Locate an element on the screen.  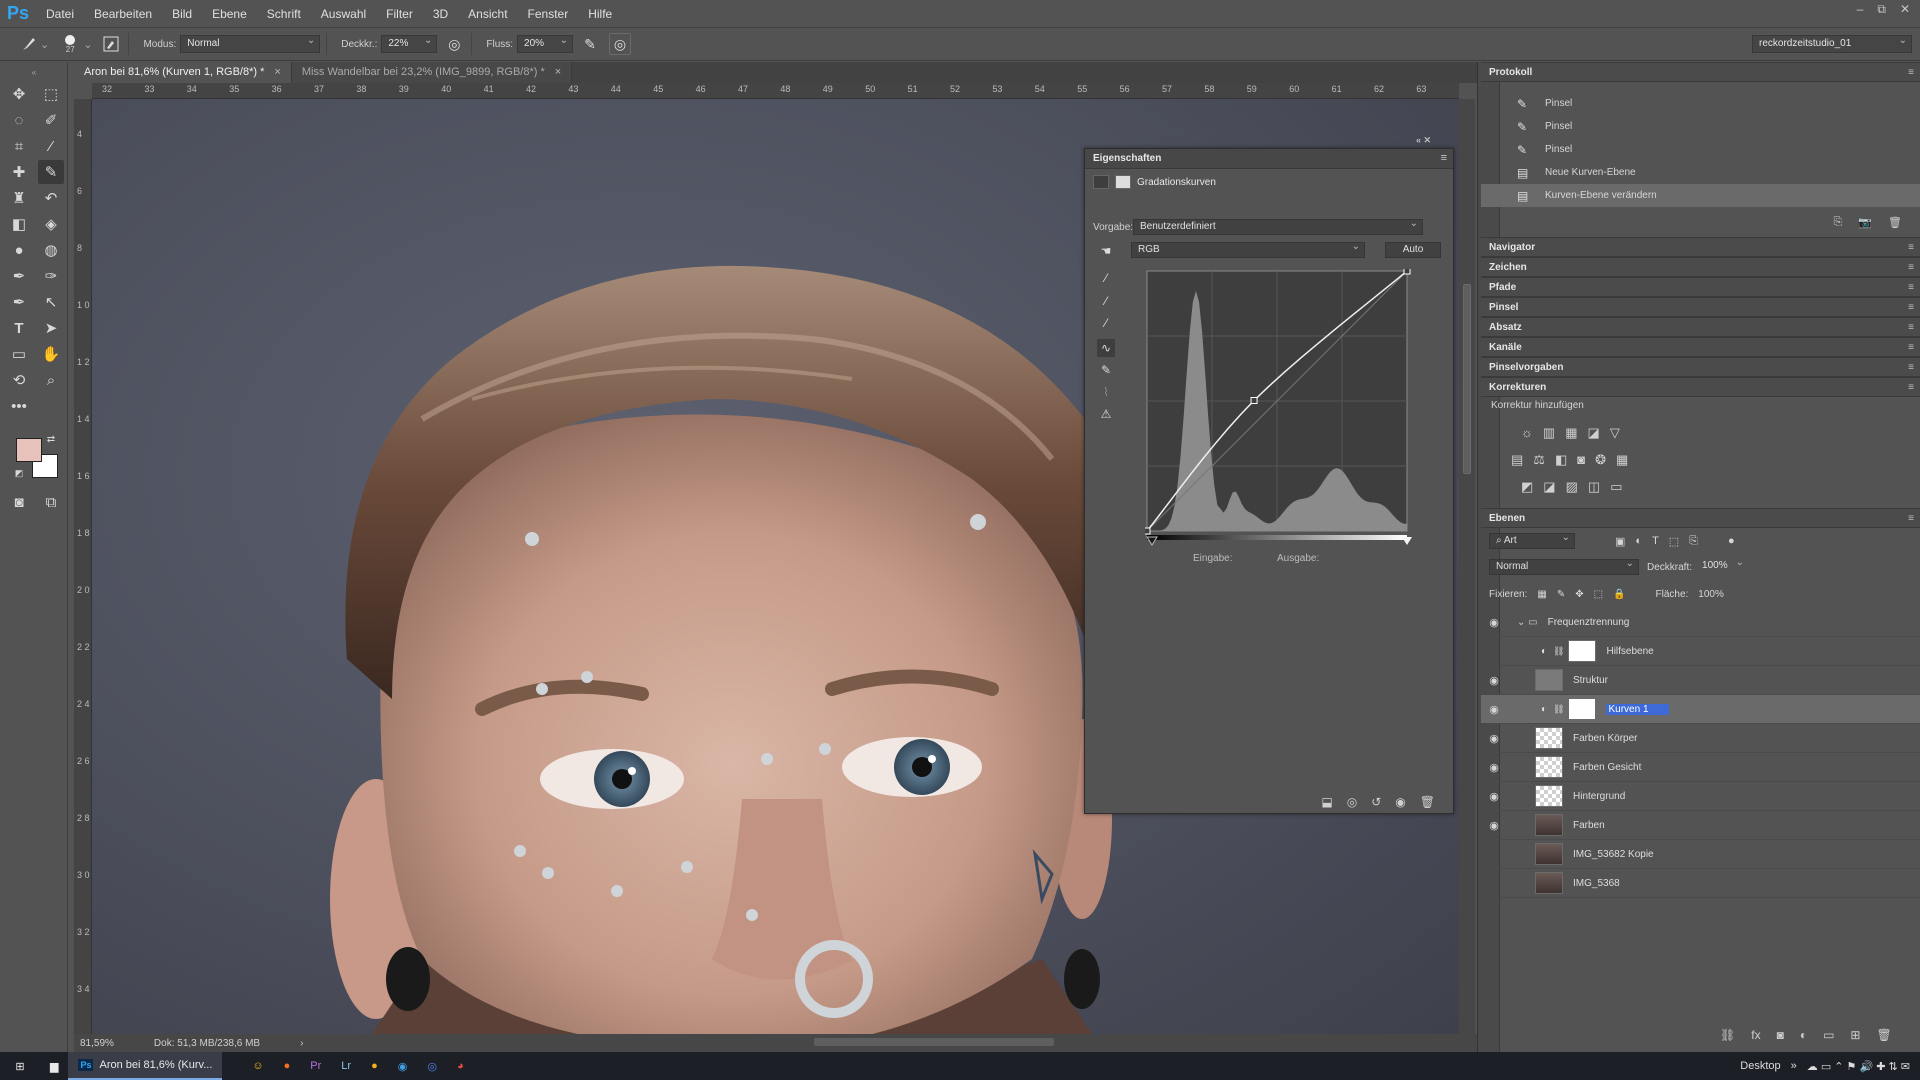
brightness-icon: ☼ is located at coordinates (1527, 432).